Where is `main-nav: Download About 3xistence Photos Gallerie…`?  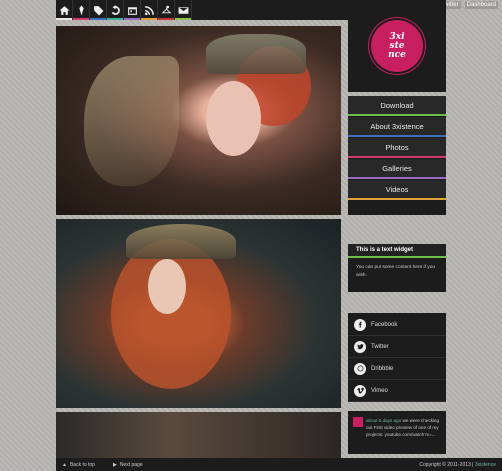
main-nav: Download About 3xistence Photos Gallerie… is located at coordinates (397, 155).